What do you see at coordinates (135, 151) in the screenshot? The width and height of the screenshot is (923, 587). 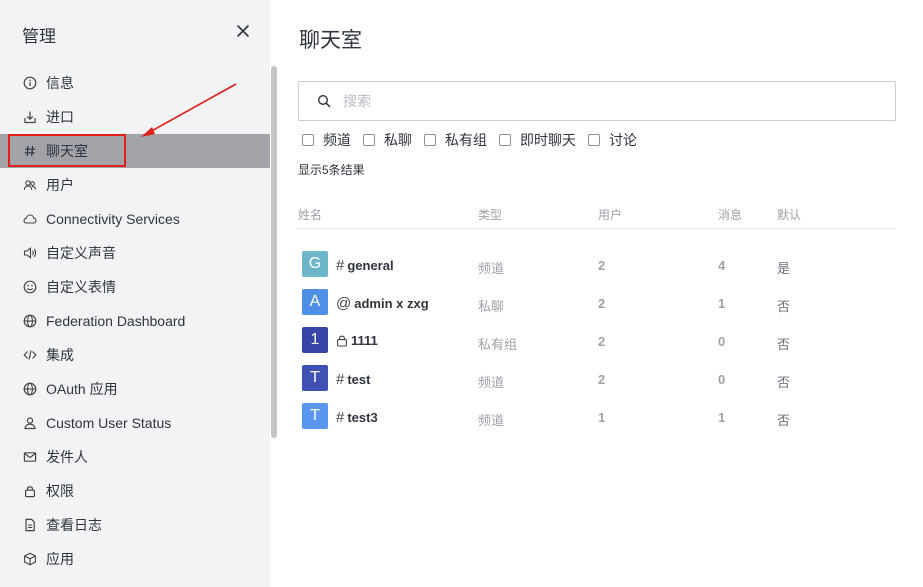 I see `sidebar-item-rooms: 聊天室` at bounding box center [135, 151].